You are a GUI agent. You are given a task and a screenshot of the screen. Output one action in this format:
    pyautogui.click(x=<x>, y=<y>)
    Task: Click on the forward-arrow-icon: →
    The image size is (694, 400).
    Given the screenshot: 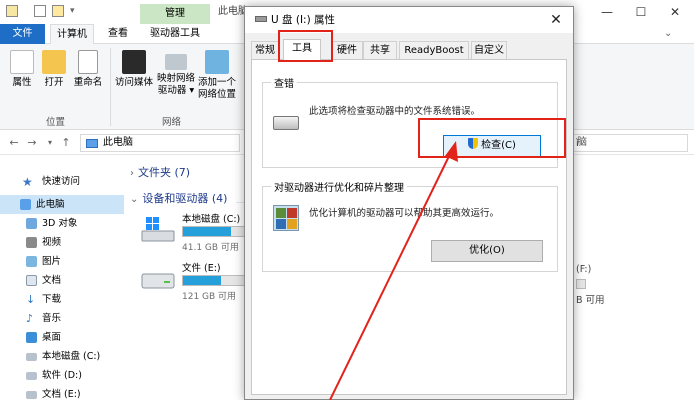 What is the action you would take?
    pyautogui.click(x=32, y=143)
    